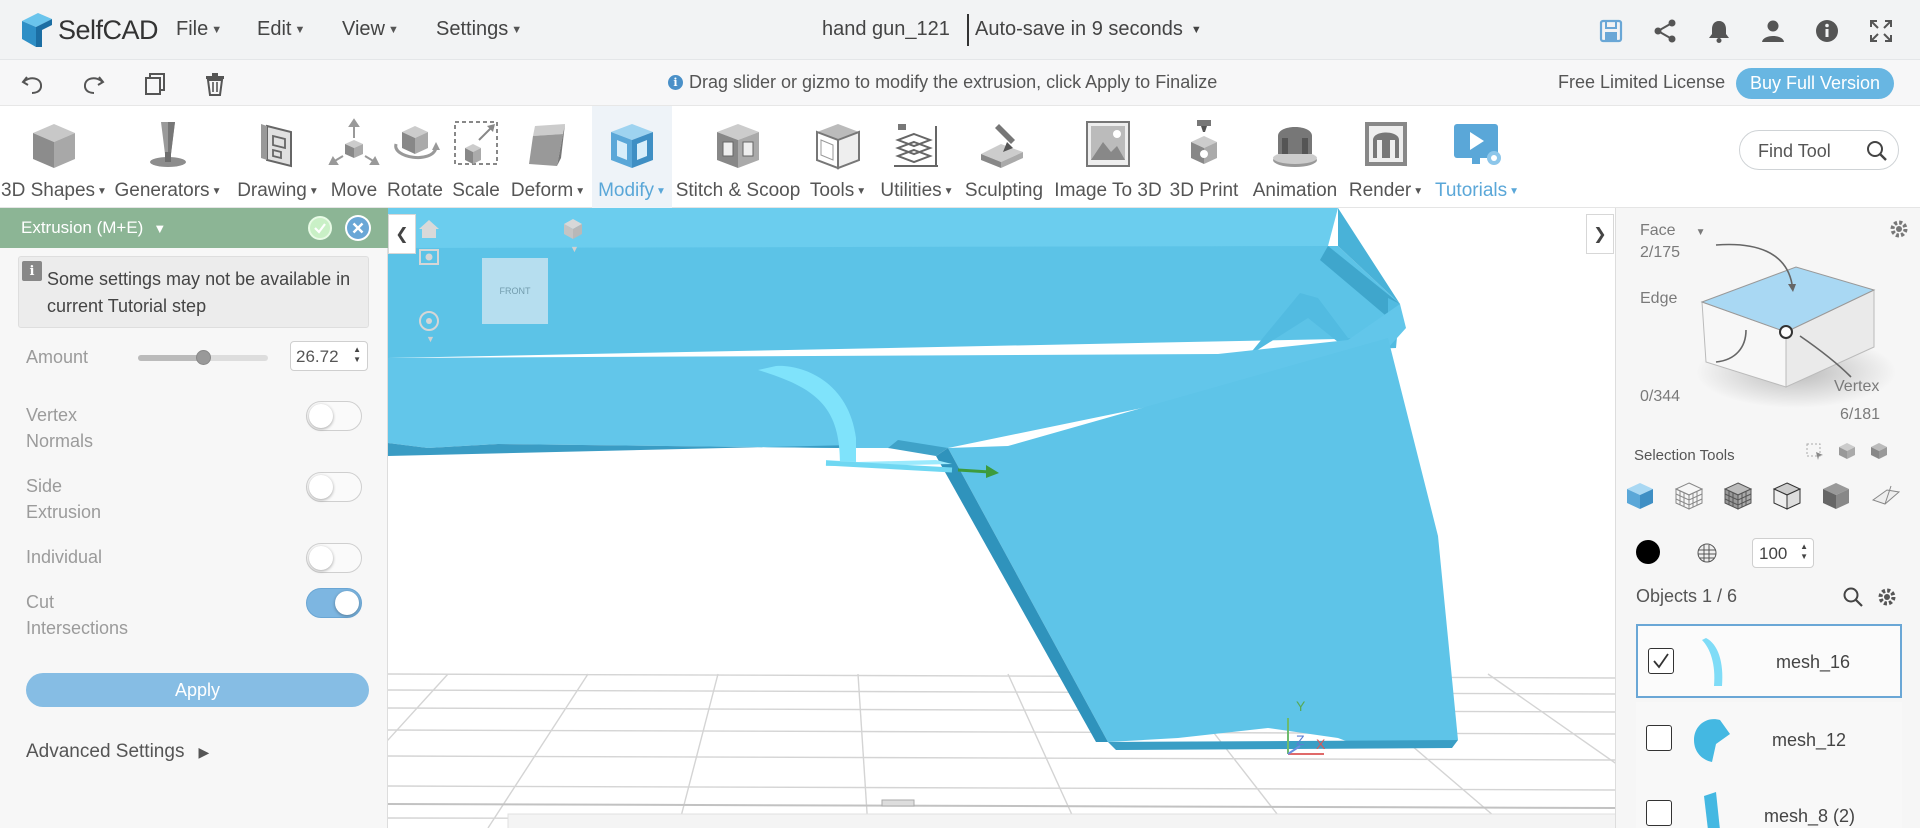 This screenshot has height=828, width=1920. I want to click on amount-slider, so click(203, 357).